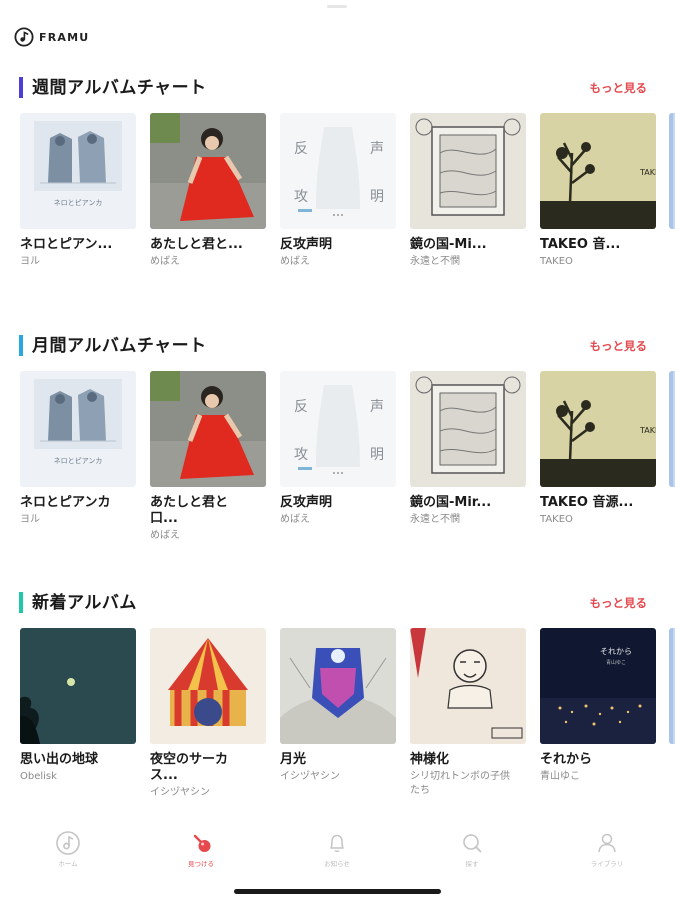  What do you see at coordinates (616, 651) in the screenshot?
I see `svg-text: それから` at bounding box center [616, 651].